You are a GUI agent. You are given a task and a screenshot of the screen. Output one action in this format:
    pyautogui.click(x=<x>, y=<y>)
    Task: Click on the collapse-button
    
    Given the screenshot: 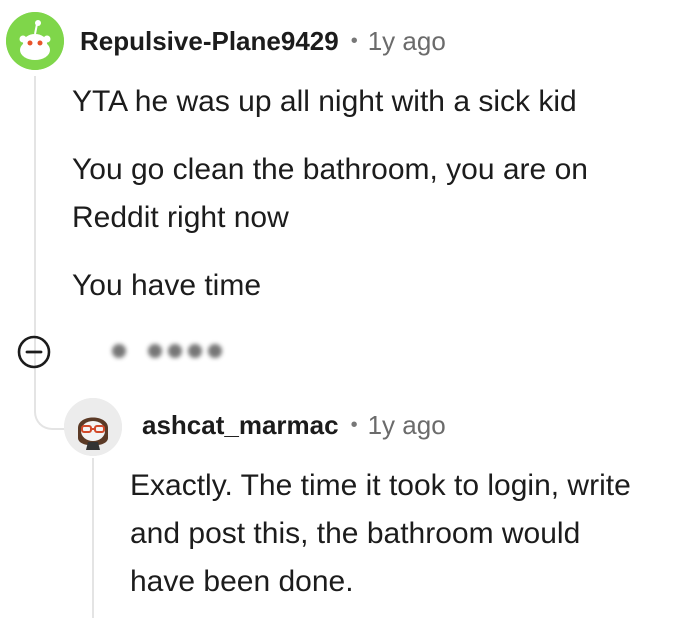 What is the action you would take?
    pyautogui.click(x=34, y=352)
    